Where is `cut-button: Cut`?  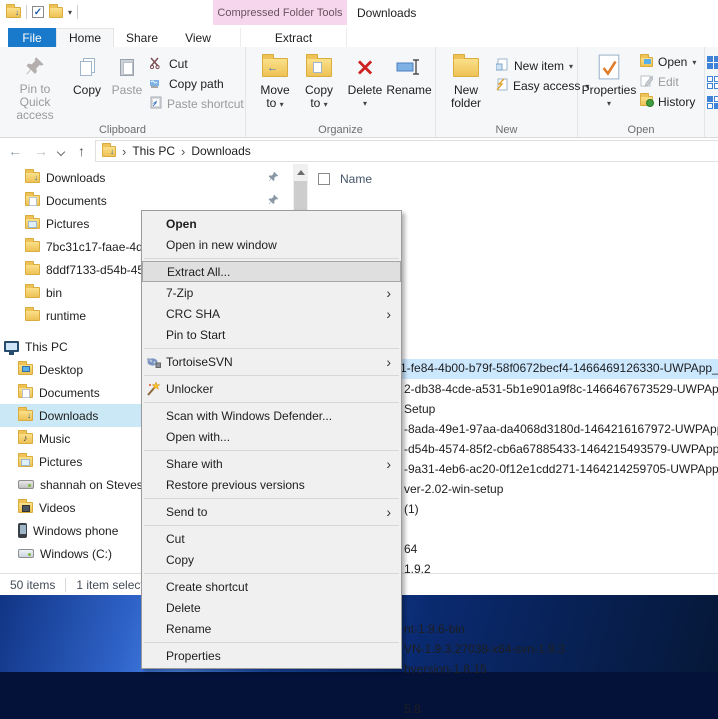 cut-button: Cut is located at coordinates (196, 64).